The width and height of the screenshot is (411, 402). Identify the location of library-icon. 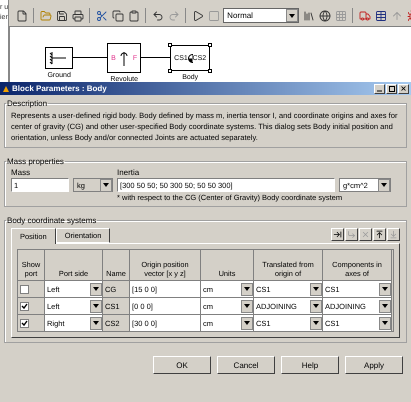
(309, 15).